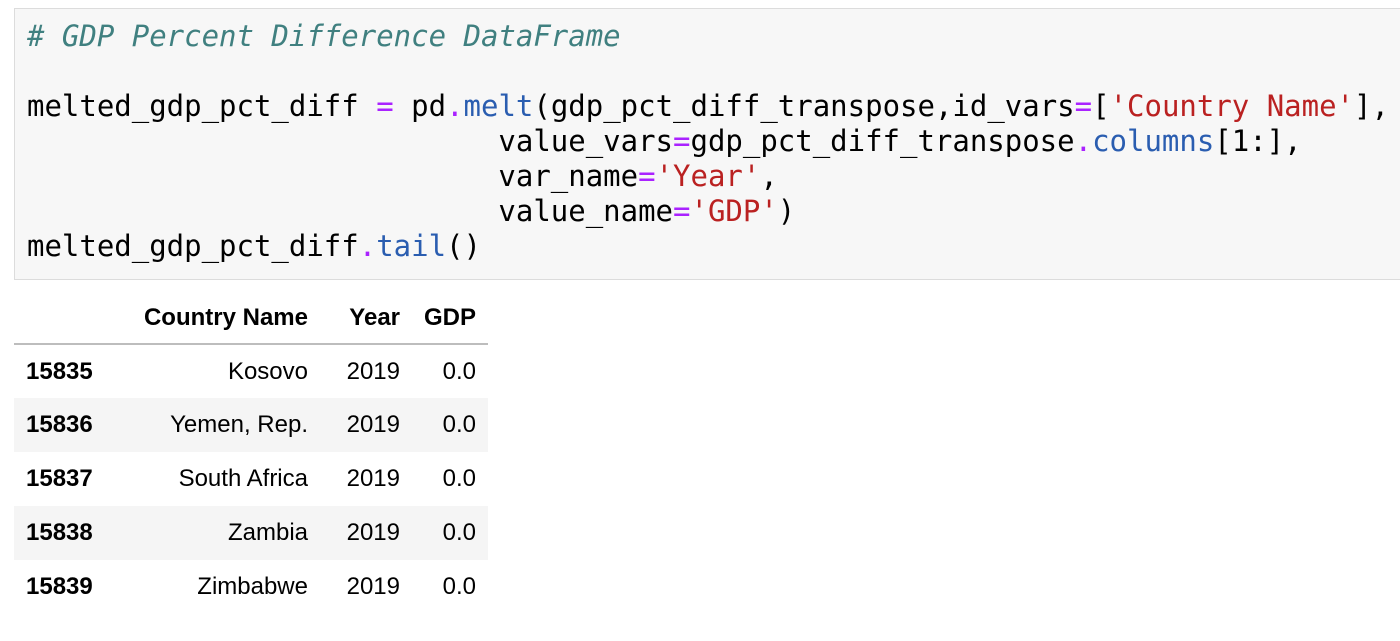 The width and height of the screenshot is (1400, 641). What do you see at coordinates (882, 141) in the screenshot?
I see `code-token: gdp_pct_diff_transpose` at bounding box center [882, 141].